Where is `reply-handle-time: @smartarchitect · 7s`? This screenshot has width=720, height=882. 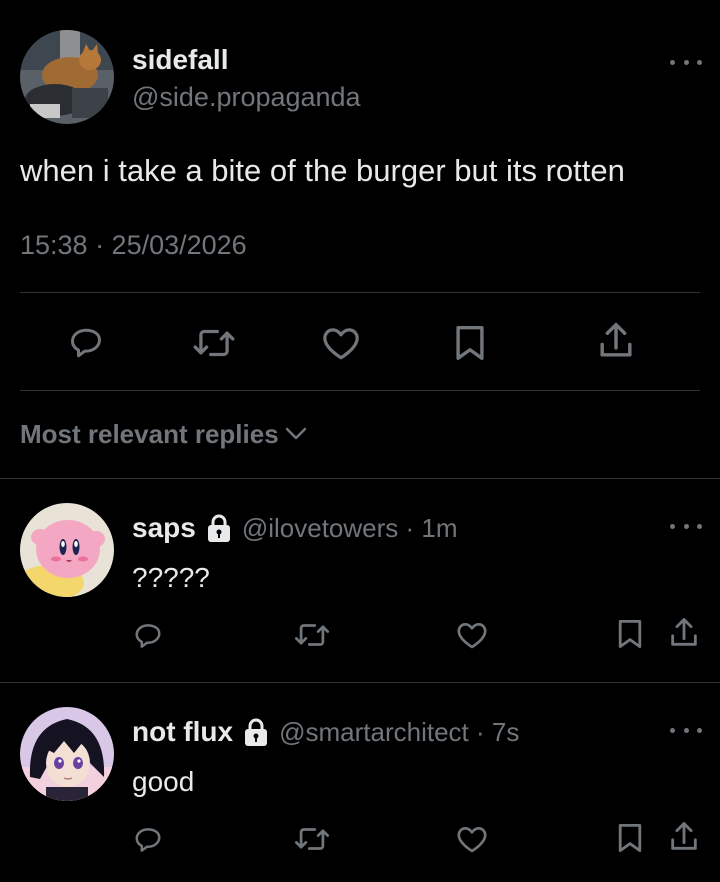 reply-handle-time: @smartarchitect · 7s is located at coordinates (399, 732).